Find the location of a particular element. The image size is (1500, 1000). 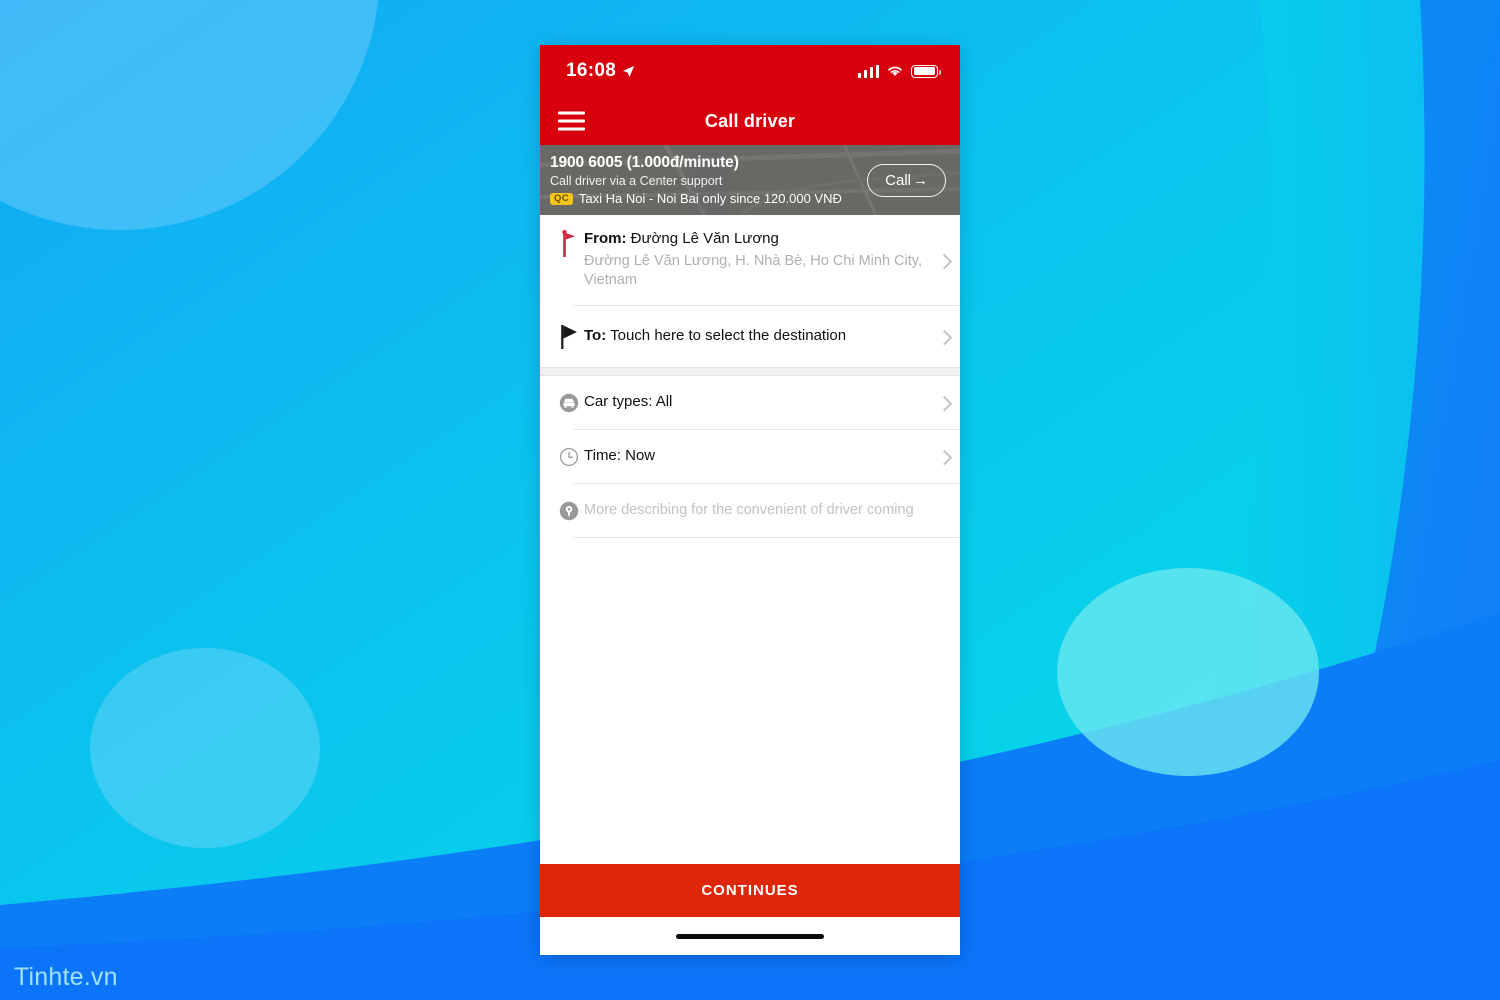

cellular-signal-icon is located at coordinates (868, 71).